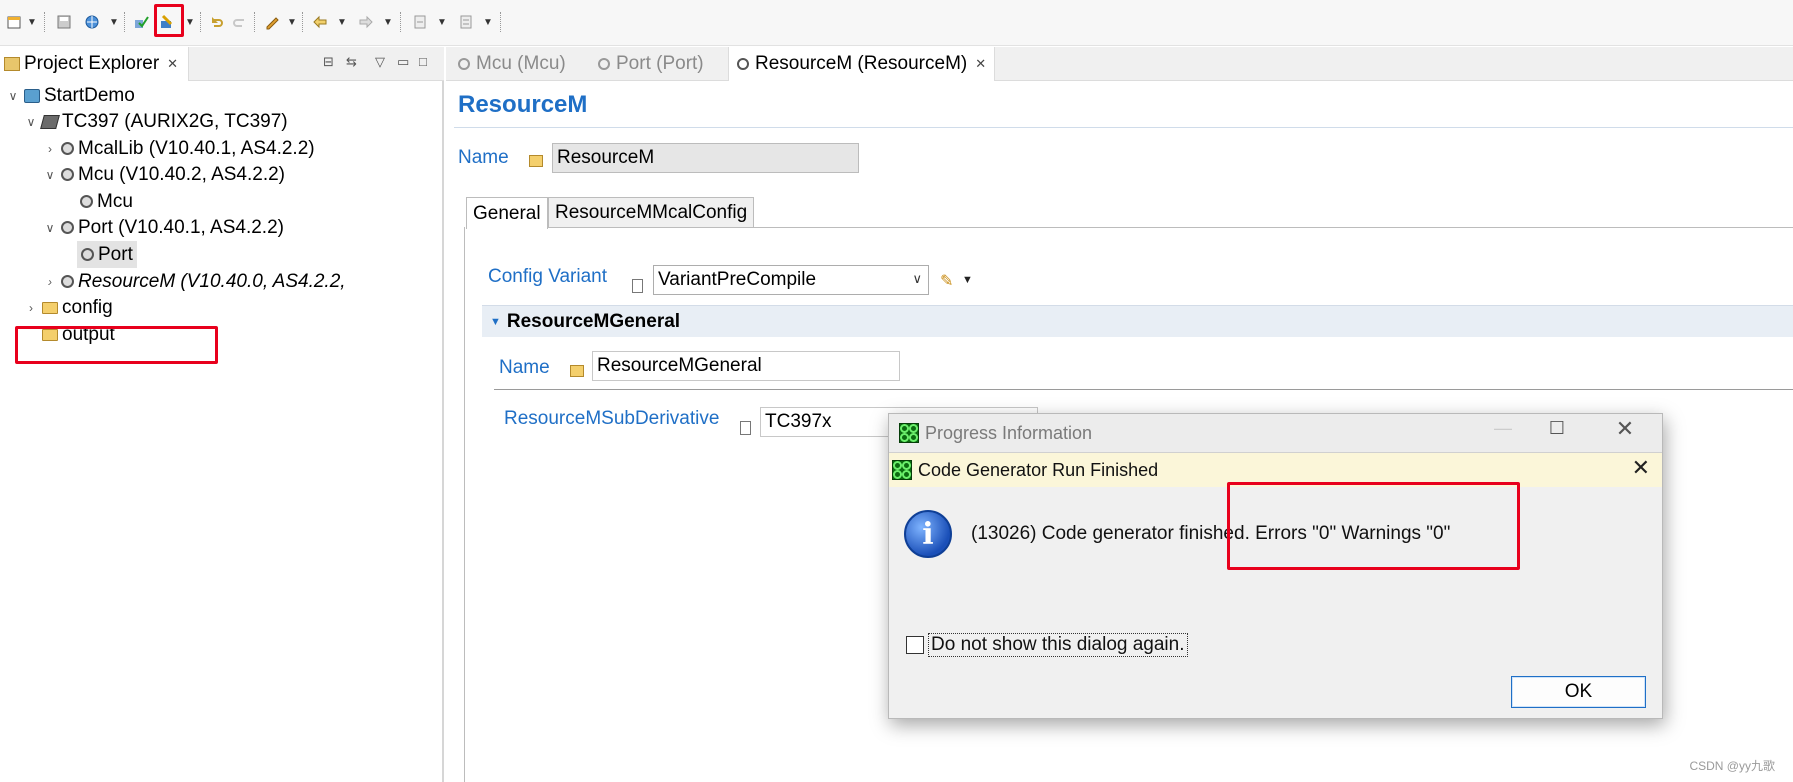 The width and height of the screenshot is (1793, 782). I want to click on page-title: ResourceM, so click(523, 104).